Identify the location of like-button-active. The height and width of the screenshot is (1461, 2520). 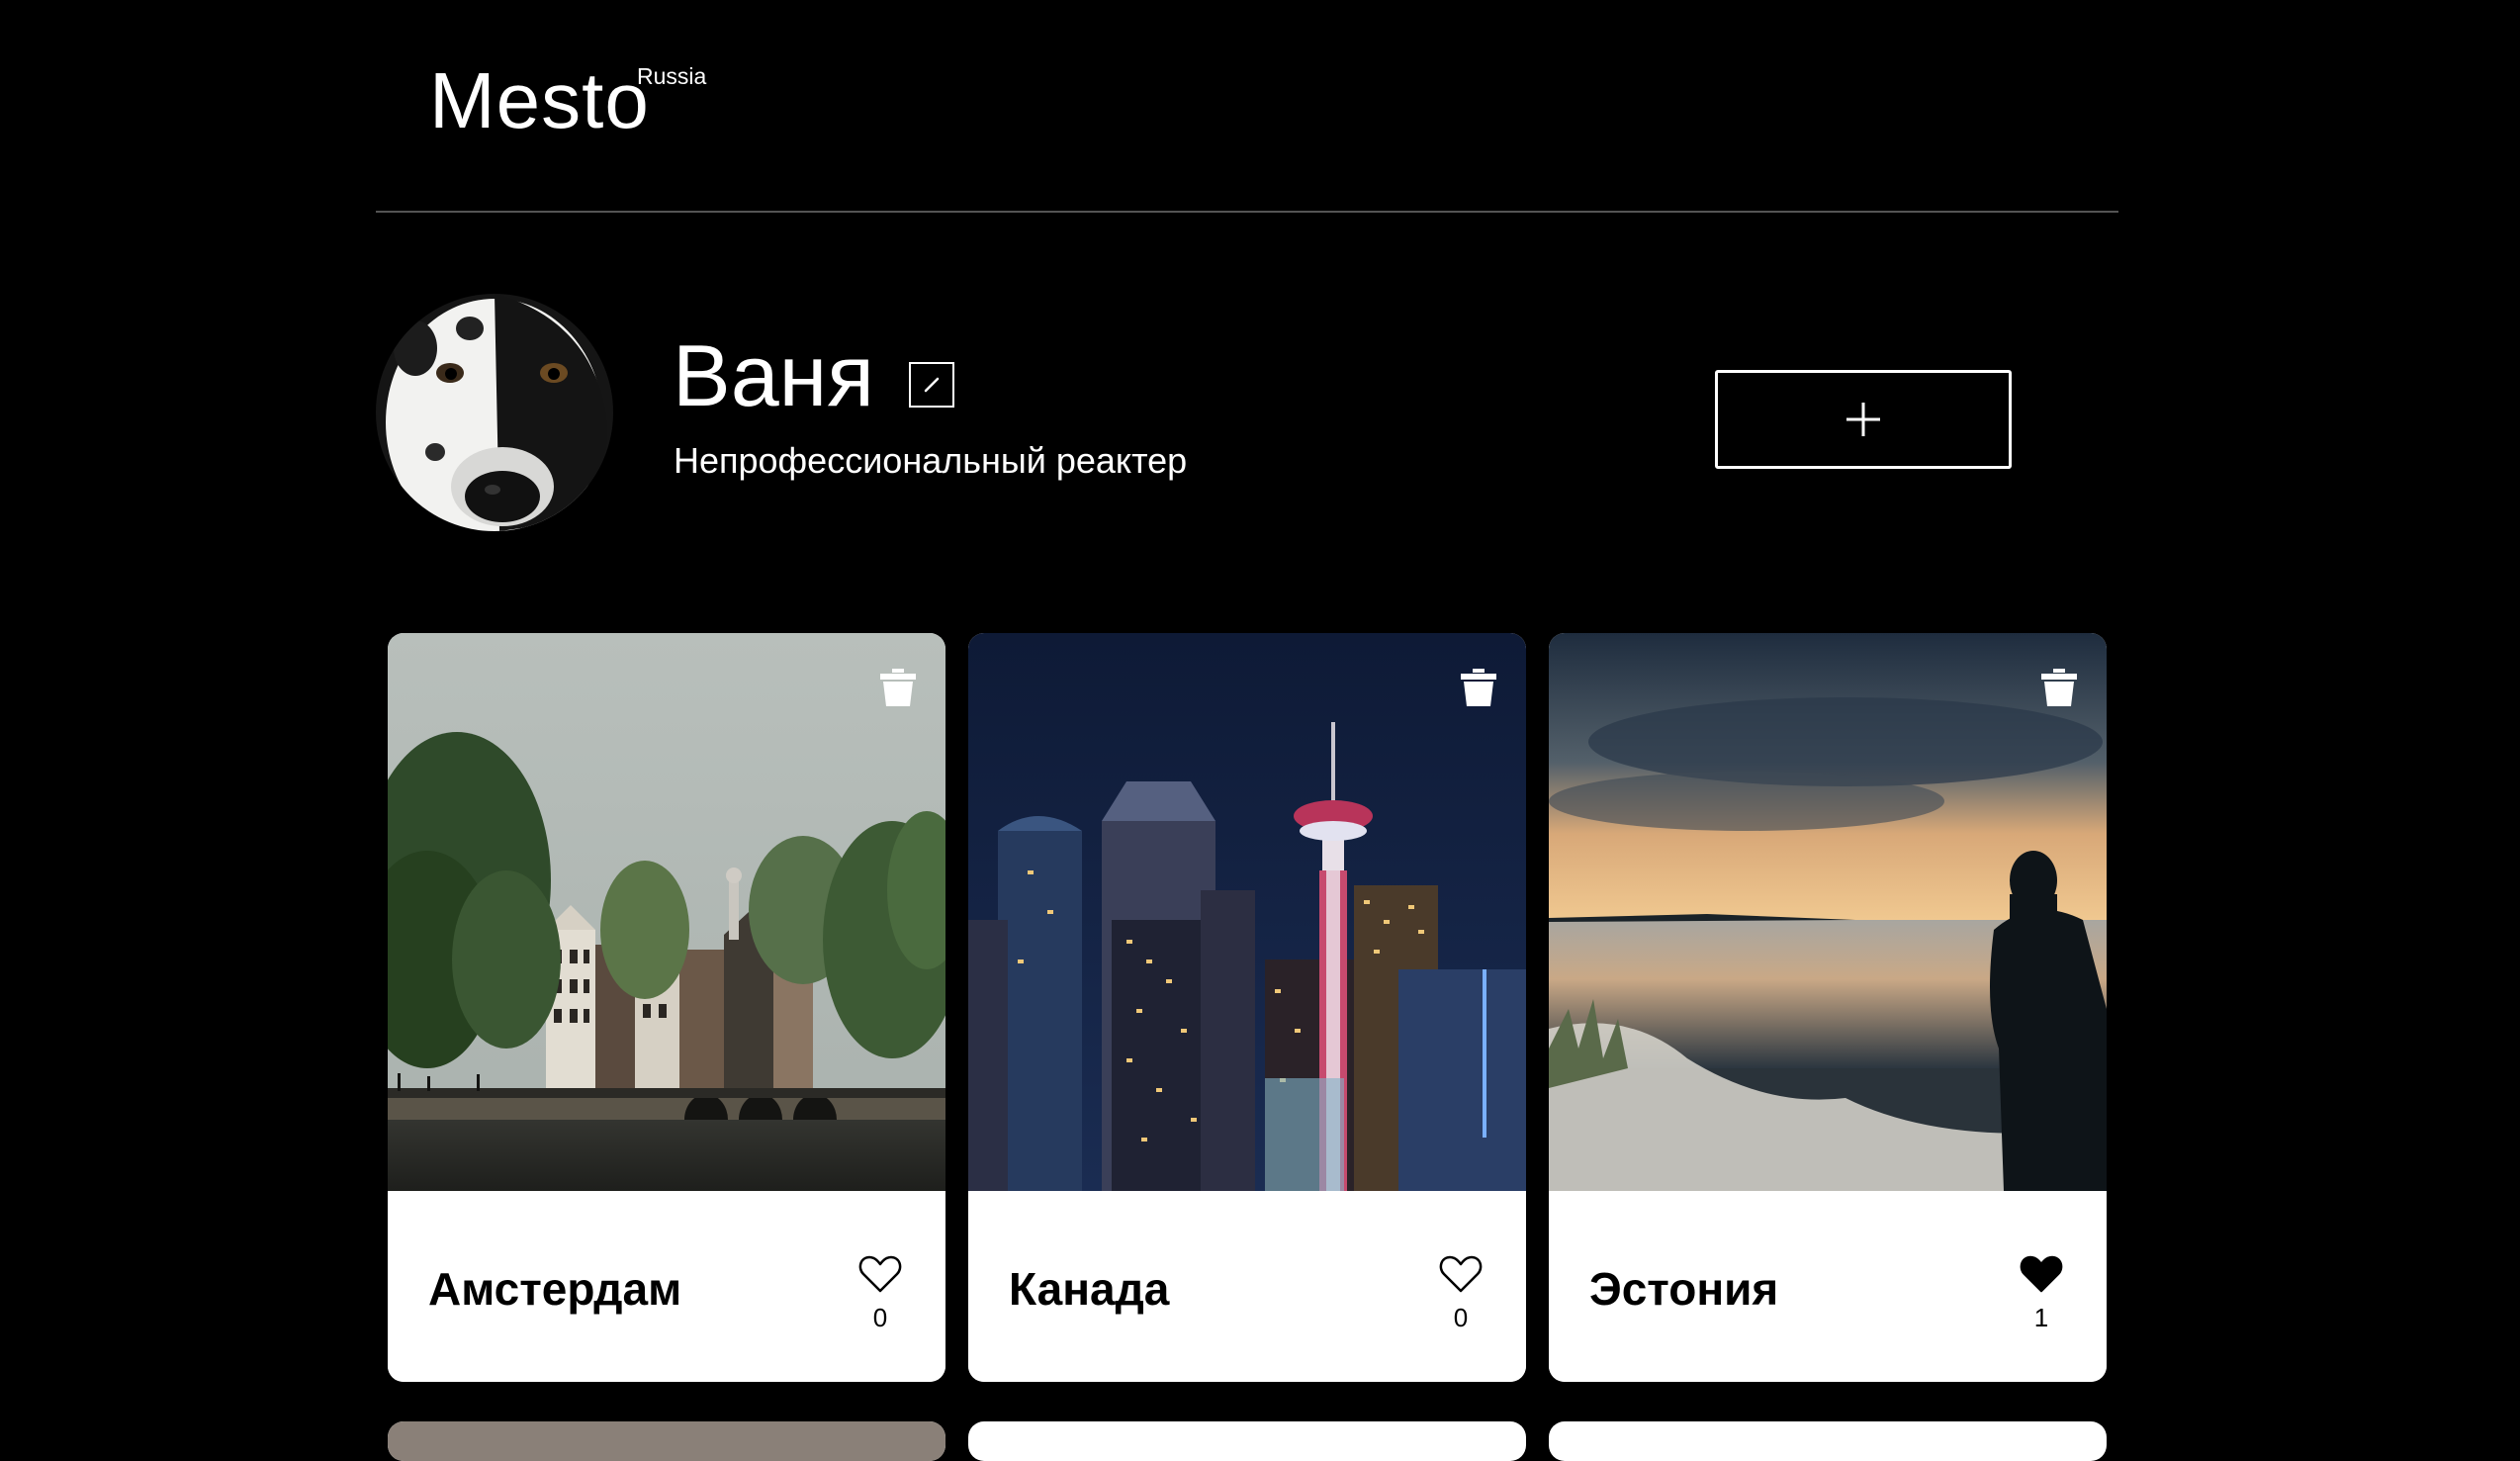
(2042, 1274).